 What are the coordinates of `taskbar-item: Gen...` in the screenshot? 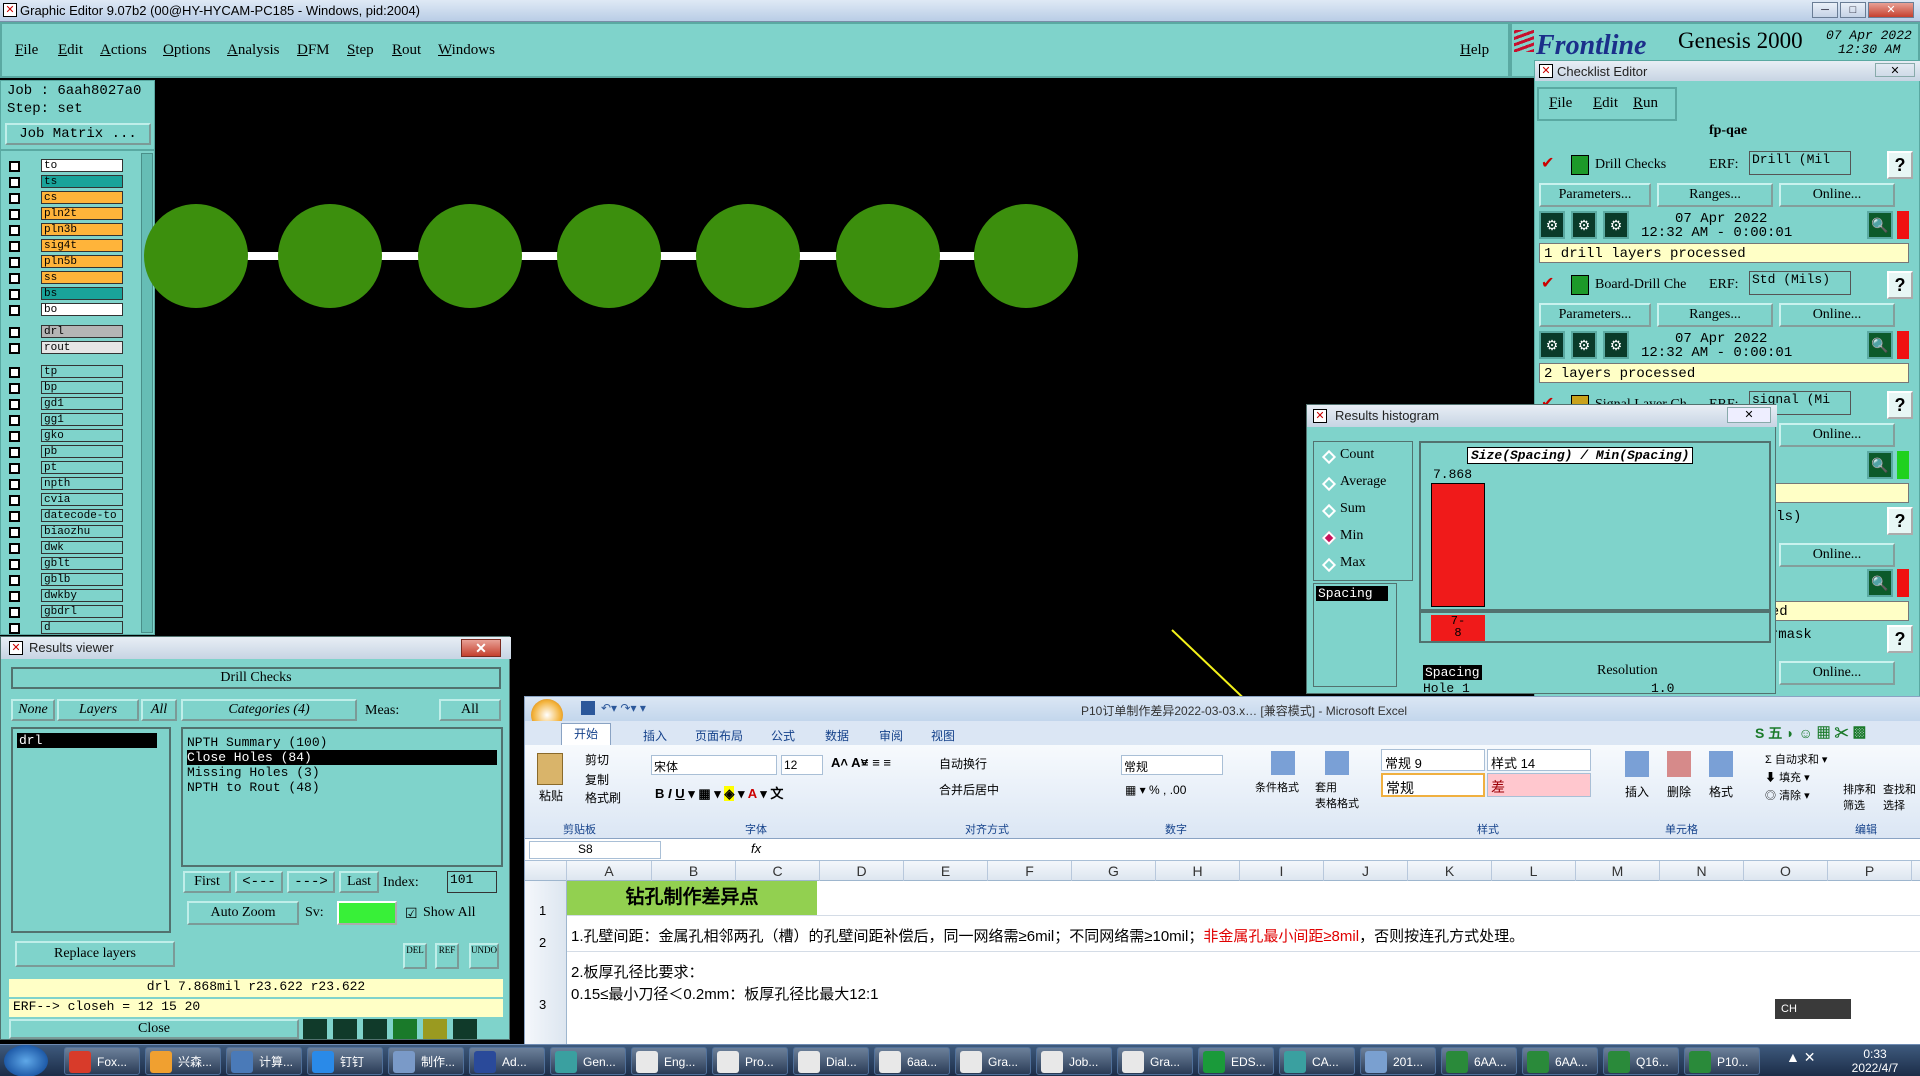 It's located at (588, 1061).